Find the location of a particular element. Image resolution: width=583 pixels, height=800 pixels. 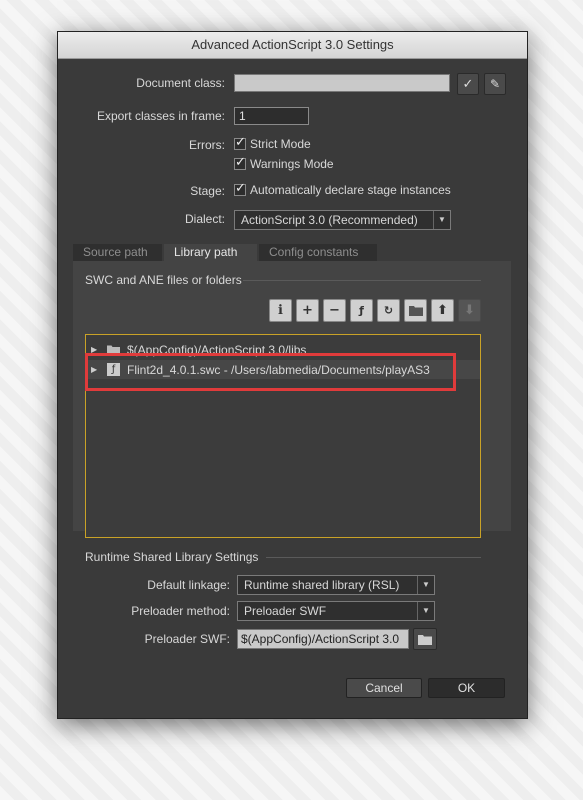

move-up-button: ⬆ is located at coordinates (442, 310).